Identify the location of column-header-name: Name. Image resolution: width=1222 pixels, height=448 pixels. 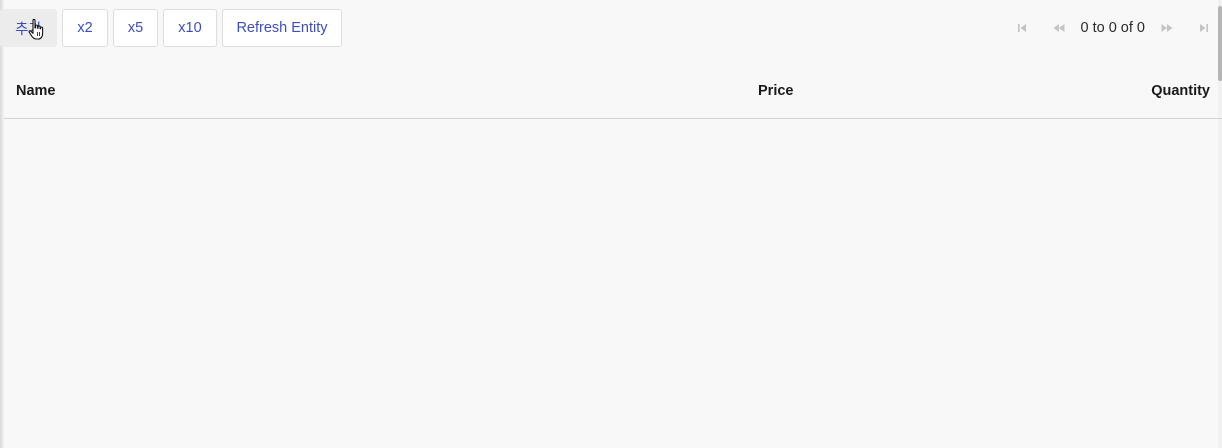
(36, 91).